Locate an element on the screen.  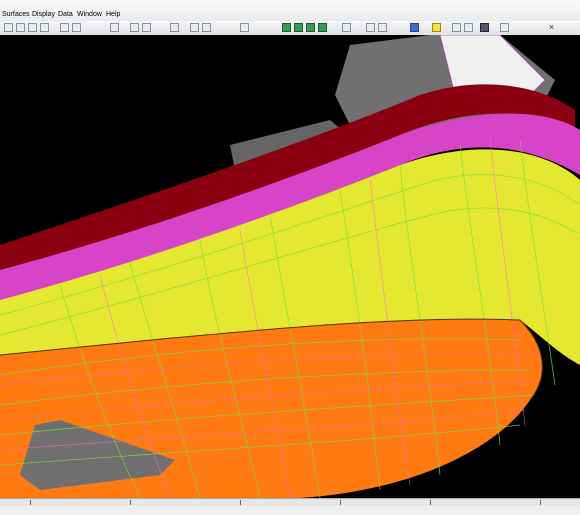
light-icon is located at coordinates (346, 27).